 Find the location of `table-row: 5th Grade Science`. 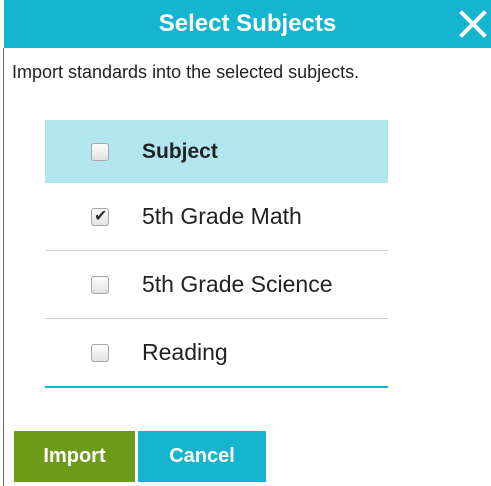

table-row: 5th Grade Science is located at coordinates (216, 285).